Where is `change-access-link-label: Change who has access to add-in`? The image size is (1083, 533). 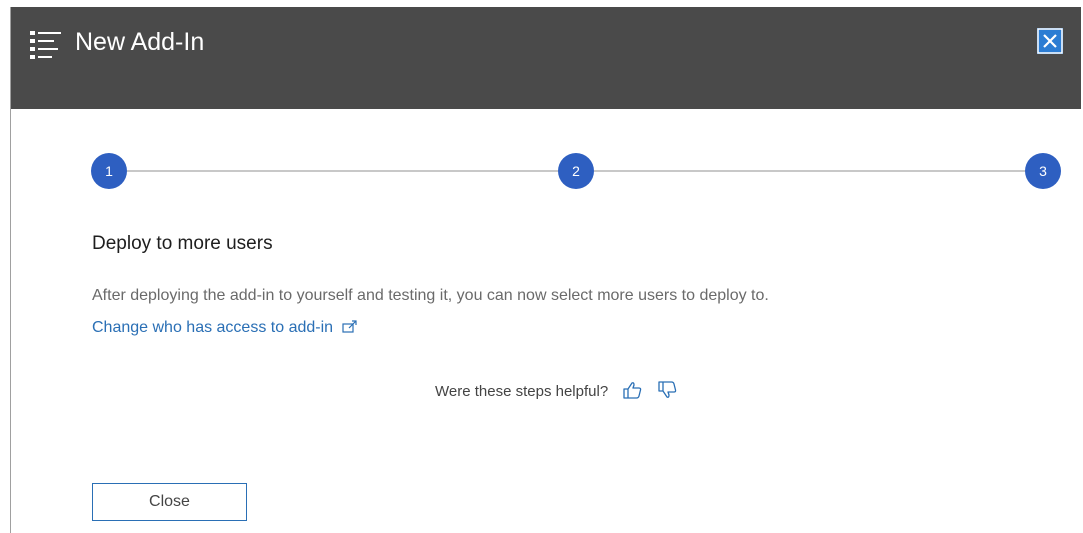 change-access-link-label: Change who has access to add-in is located at coordinates (213, 327).